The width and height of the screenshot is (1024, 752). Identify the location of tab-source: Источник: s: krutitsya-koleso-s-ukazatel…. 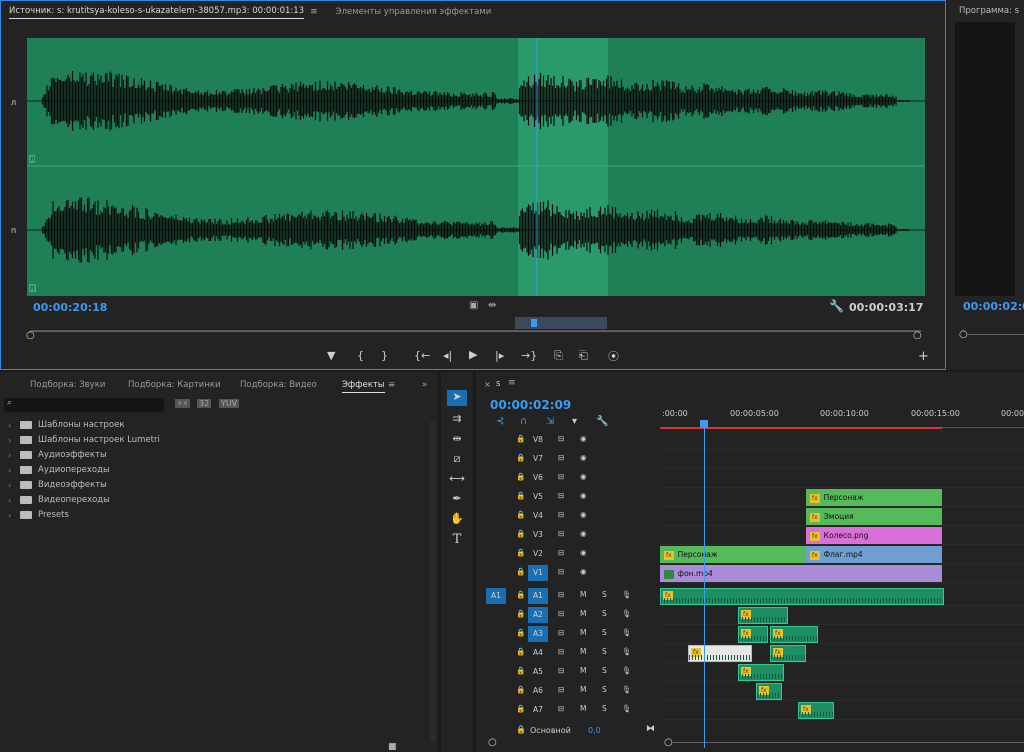
(157, 12).